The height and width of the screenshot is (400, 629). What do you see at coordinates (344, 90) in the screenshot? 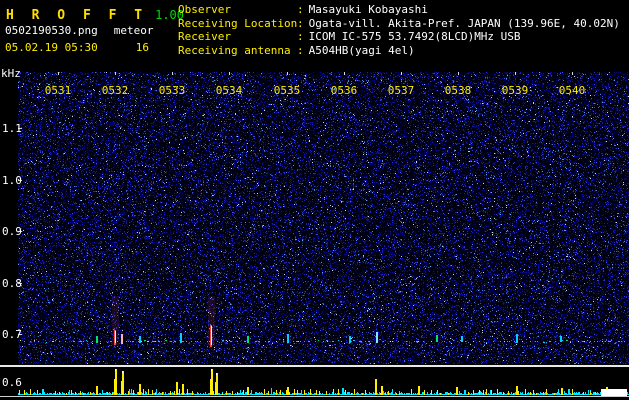
I see `time-label-0536: 0536` at bounding box center [344, 90].